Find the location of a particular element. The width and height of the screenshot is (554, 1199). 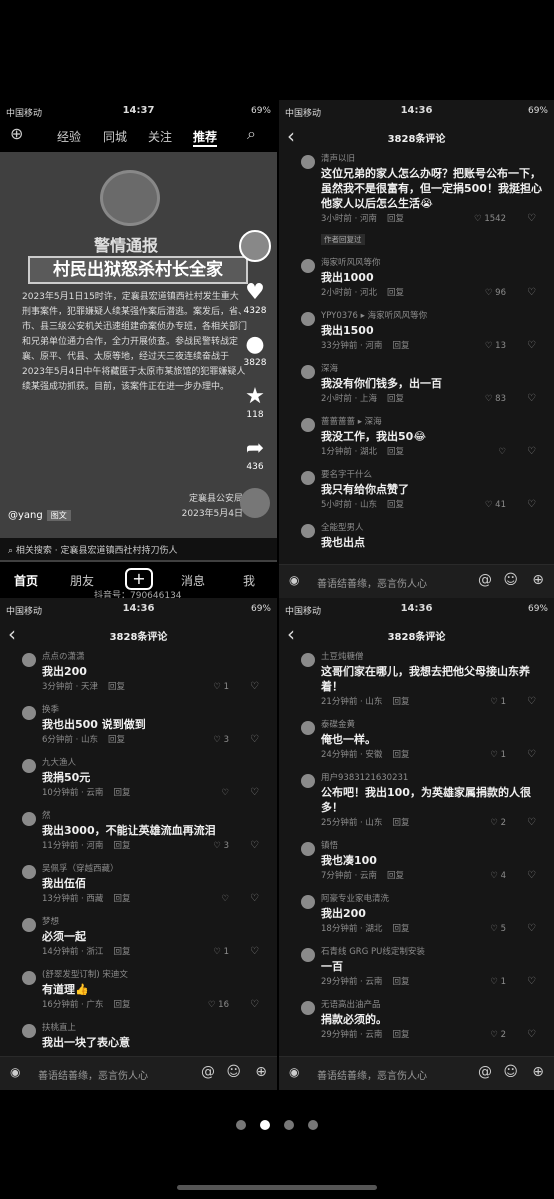

comment-username: 九大渔人 is located at coordinates (155, 763).